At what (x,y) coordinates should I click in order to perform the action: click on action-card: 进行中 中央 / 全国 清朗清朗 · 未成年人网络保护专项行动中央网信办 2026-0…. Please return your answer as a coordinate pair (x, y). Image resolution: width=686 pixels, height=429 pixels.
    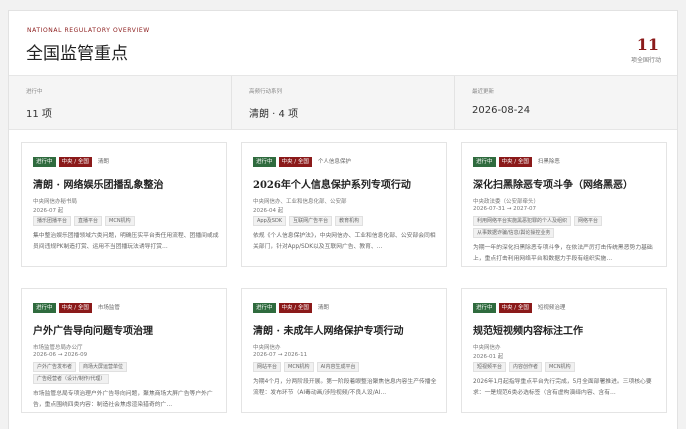
    Looking at the image, I should click on (344, 350).